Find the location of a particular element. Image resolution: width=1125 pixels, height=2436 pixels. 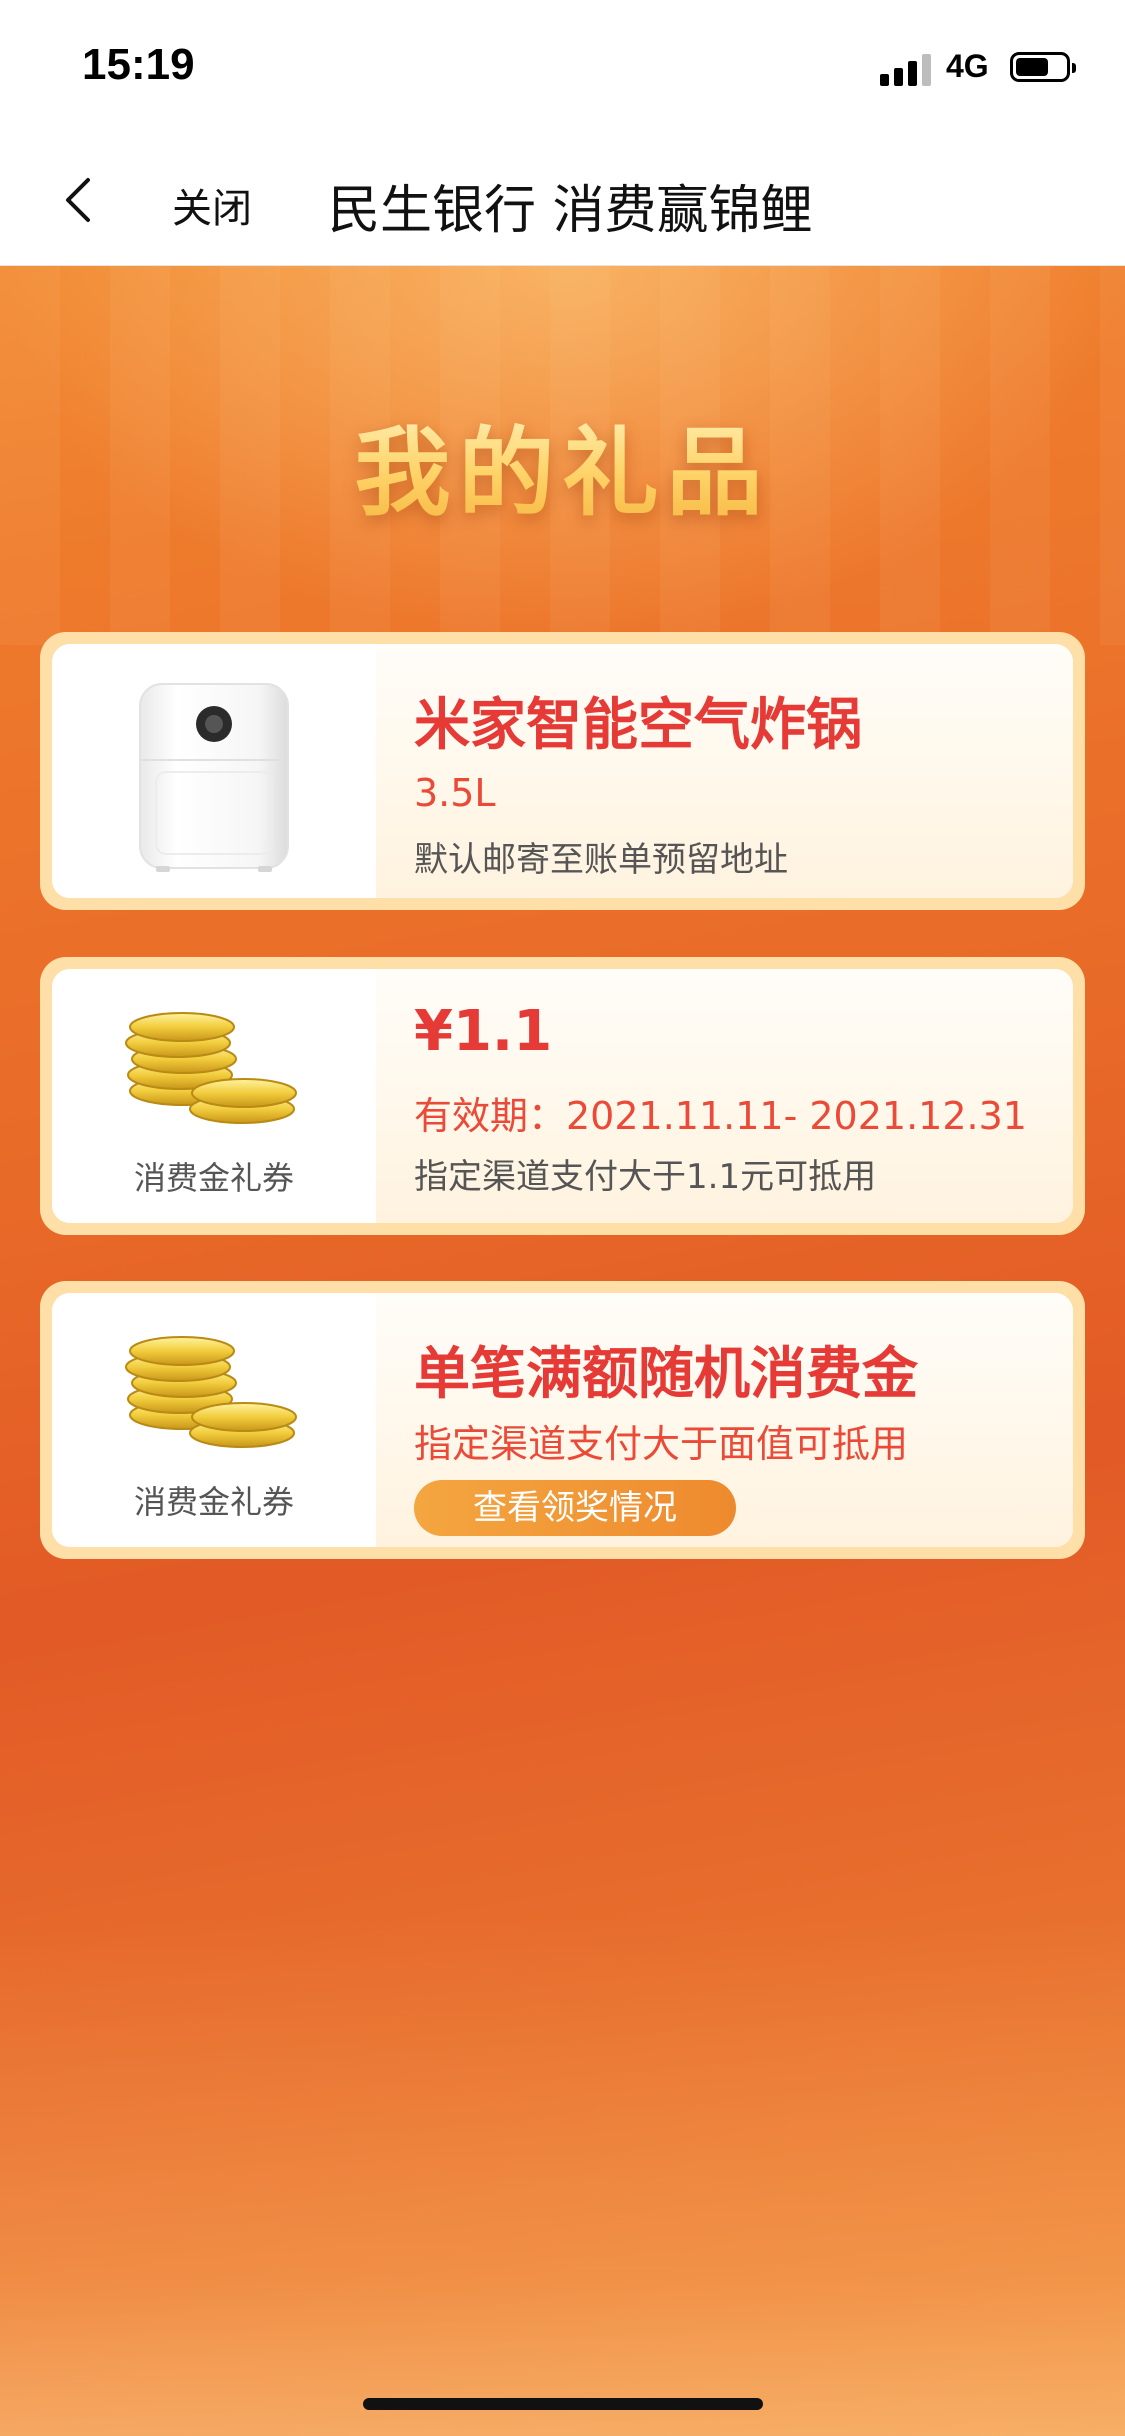

coupon-validity: 有效期：2021.11.11- 2021.12.31 is located at coordinates (720, 1116).